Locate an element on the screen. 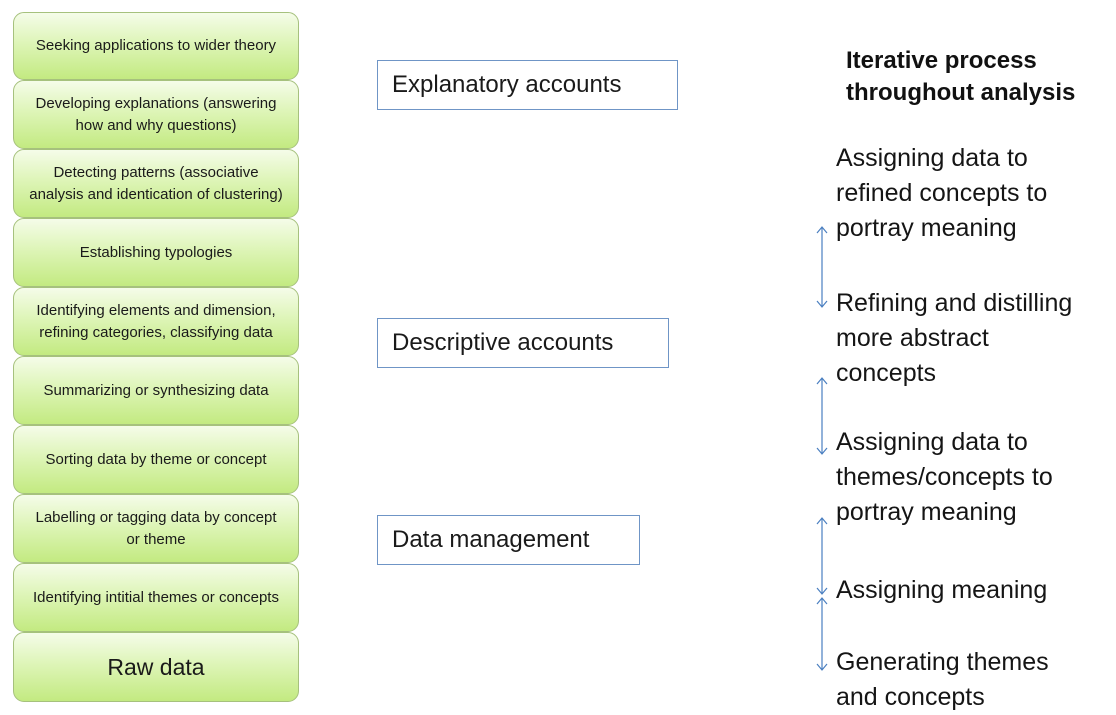 Image resolution: width=1116 pixels, height=715 pixels. step-line: Assigning meaning is located at coordinates (942, 590).